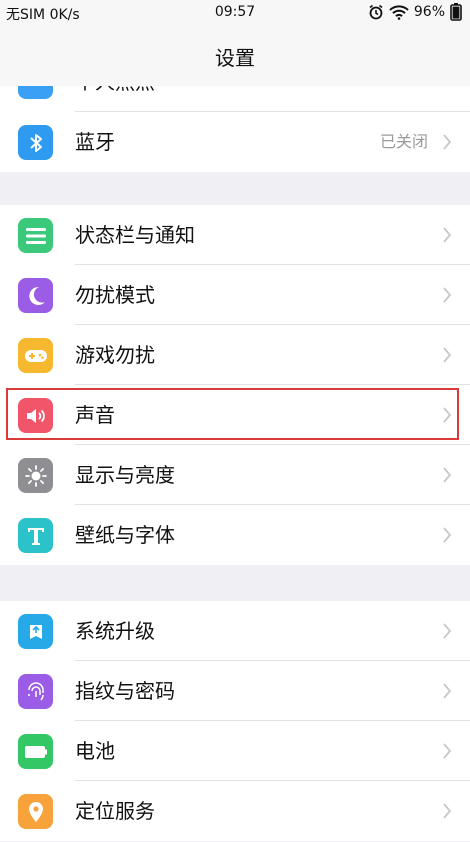 The image size is (470, 842). Describe the element at coordinates (235, 535) in the screenshot. I see `settings-item-wallpaper-font: 壁纸与字体` at that location.